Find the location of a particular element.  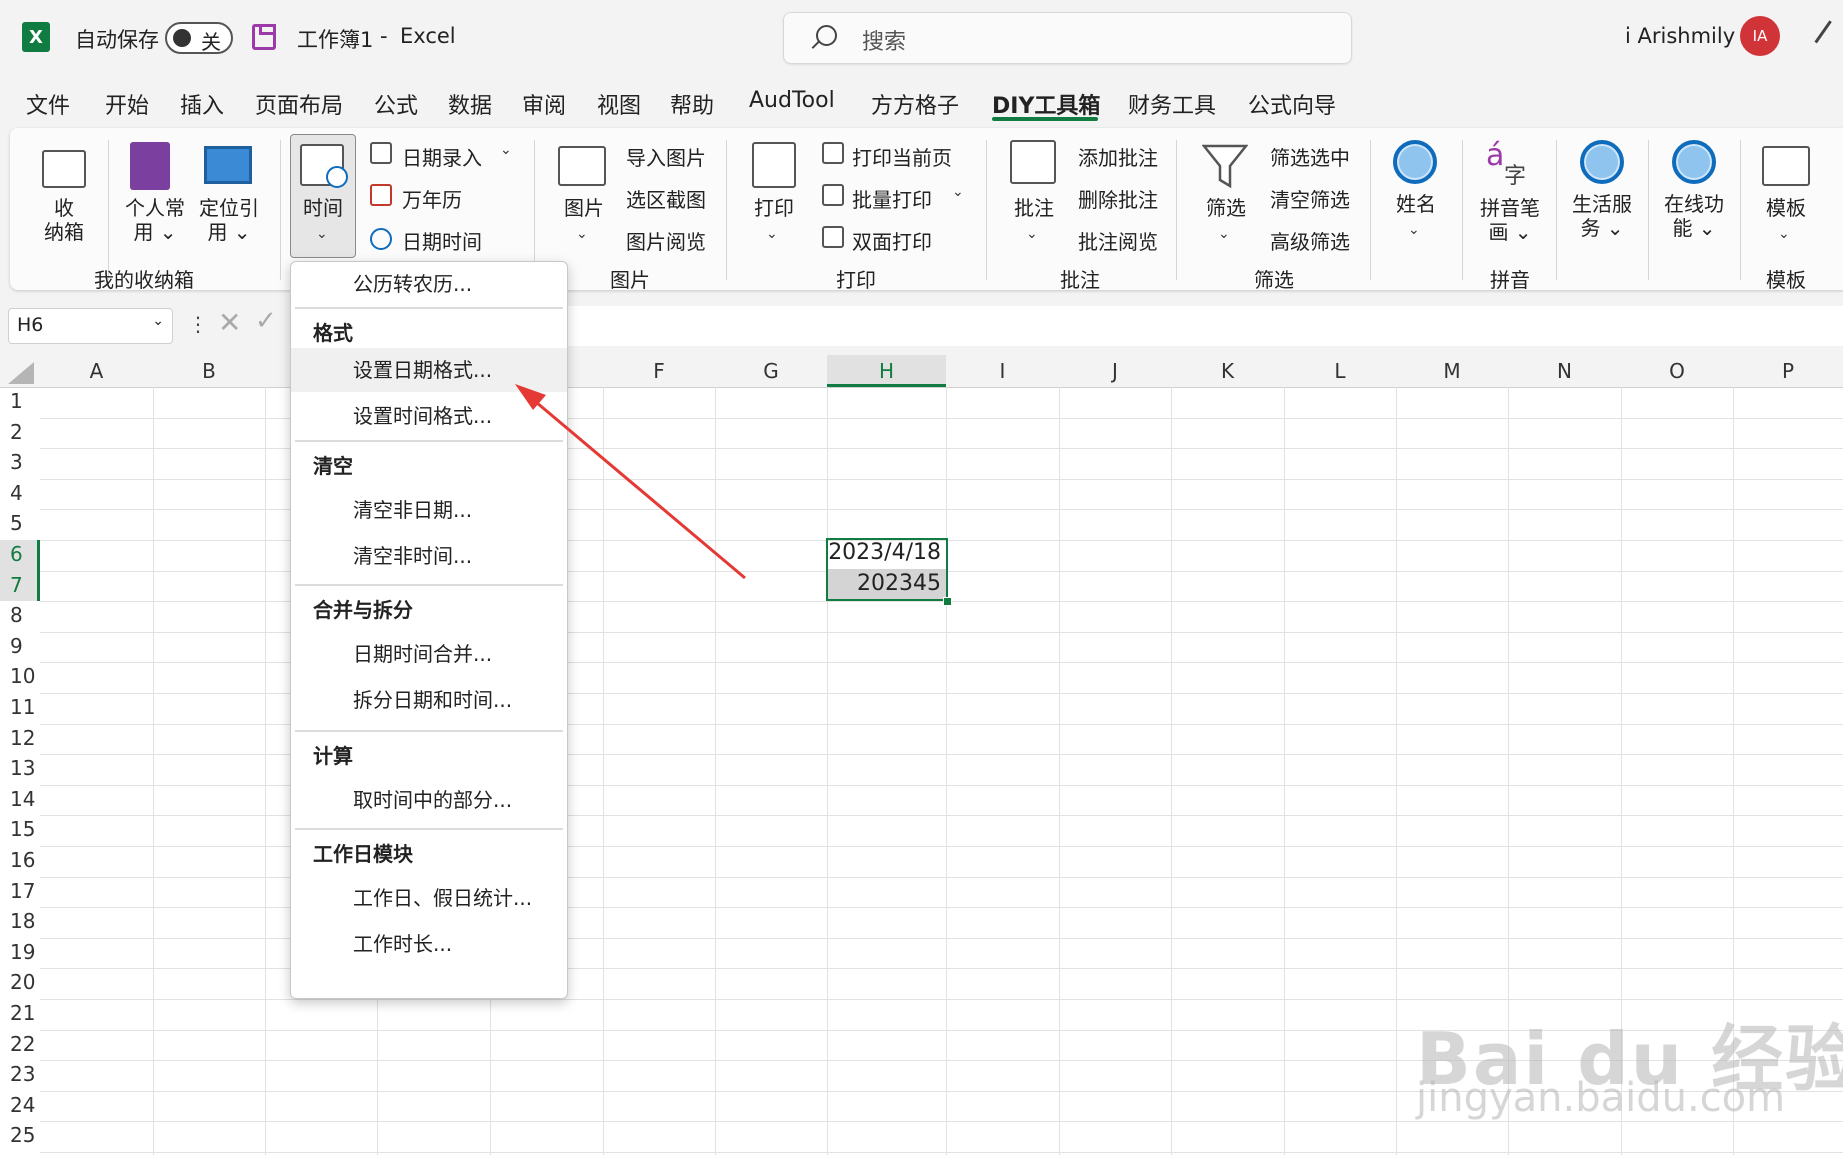

tab-file: 文件 is located at coordinates (48, 104).